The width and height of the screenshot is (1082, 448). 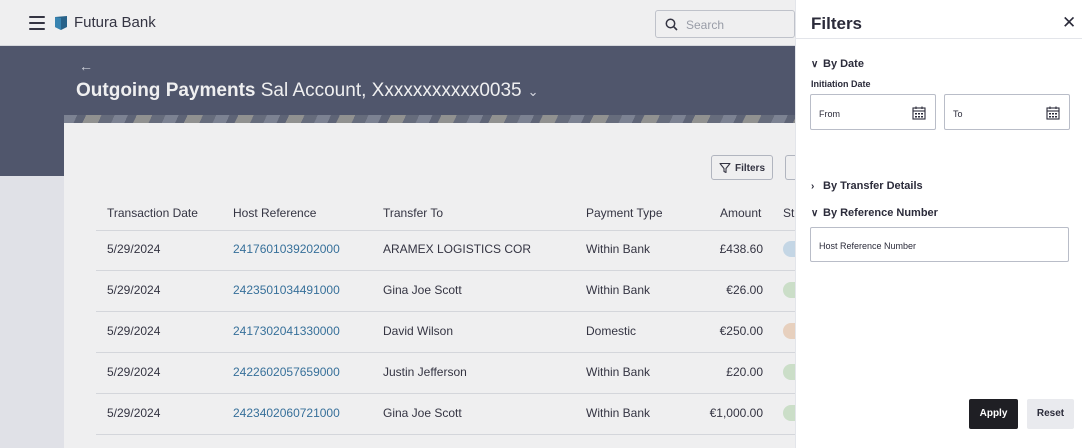 What do you see at coordinates (993, 414) in the screenshot?
I see `apply-button: Apply` at bounding box center [993, 414].